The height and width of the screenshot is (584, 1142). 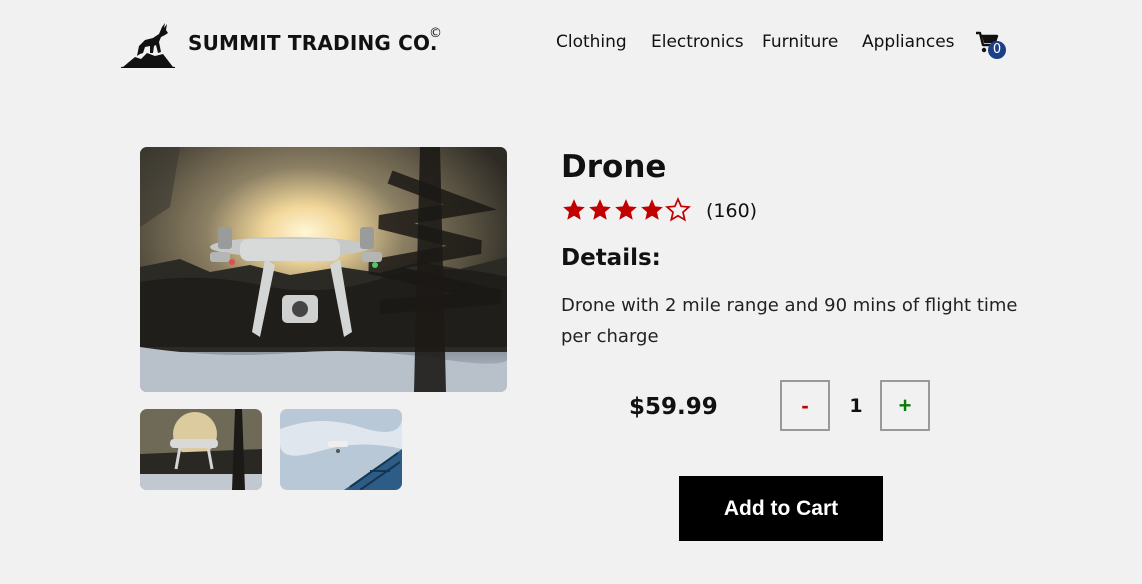 I want to click on thumbnail-drone-forest, so click(x=201, y=449).